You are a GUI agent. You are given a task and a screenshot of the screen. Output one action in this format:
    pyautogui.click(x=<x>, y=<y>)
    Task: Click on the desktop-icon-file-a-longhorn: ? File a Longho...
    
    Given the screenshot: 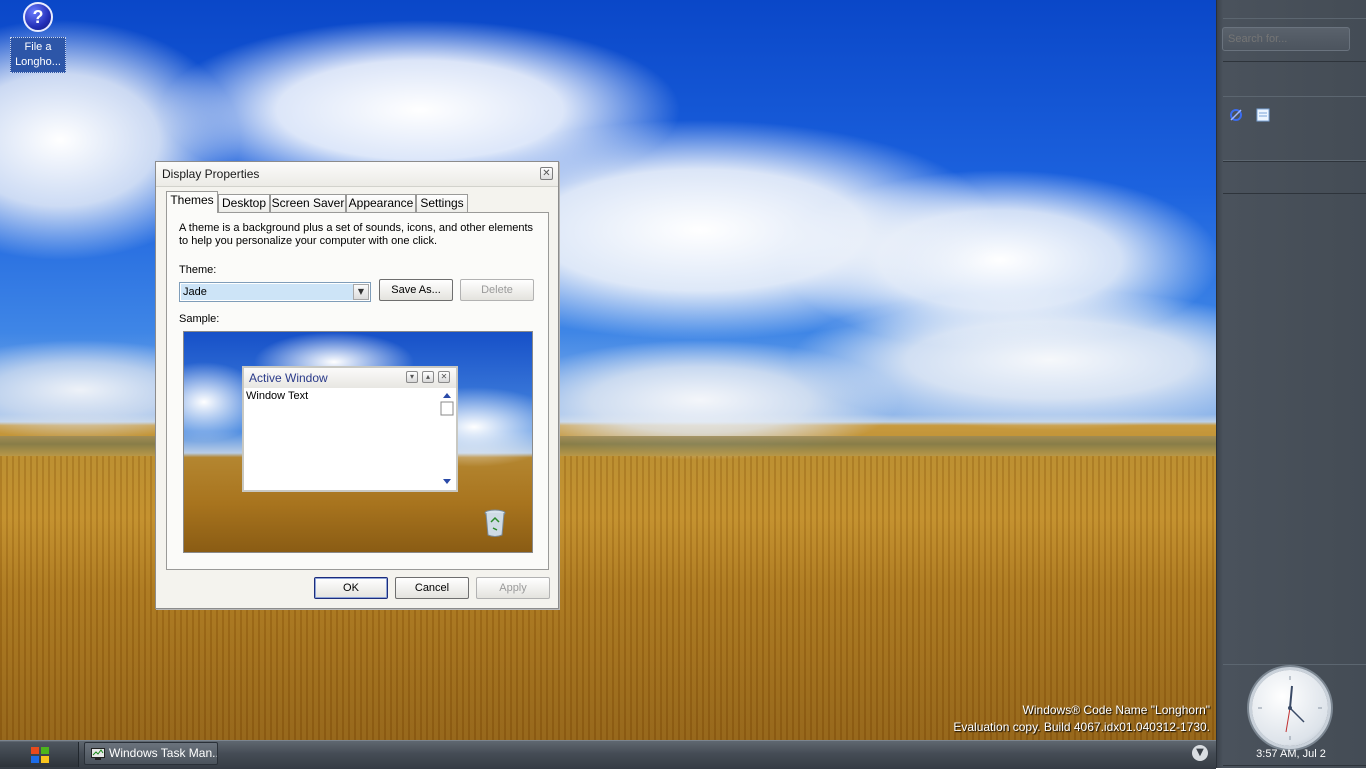 What is the action you would take?
    pyautogui.click(x=38, y=37)
    